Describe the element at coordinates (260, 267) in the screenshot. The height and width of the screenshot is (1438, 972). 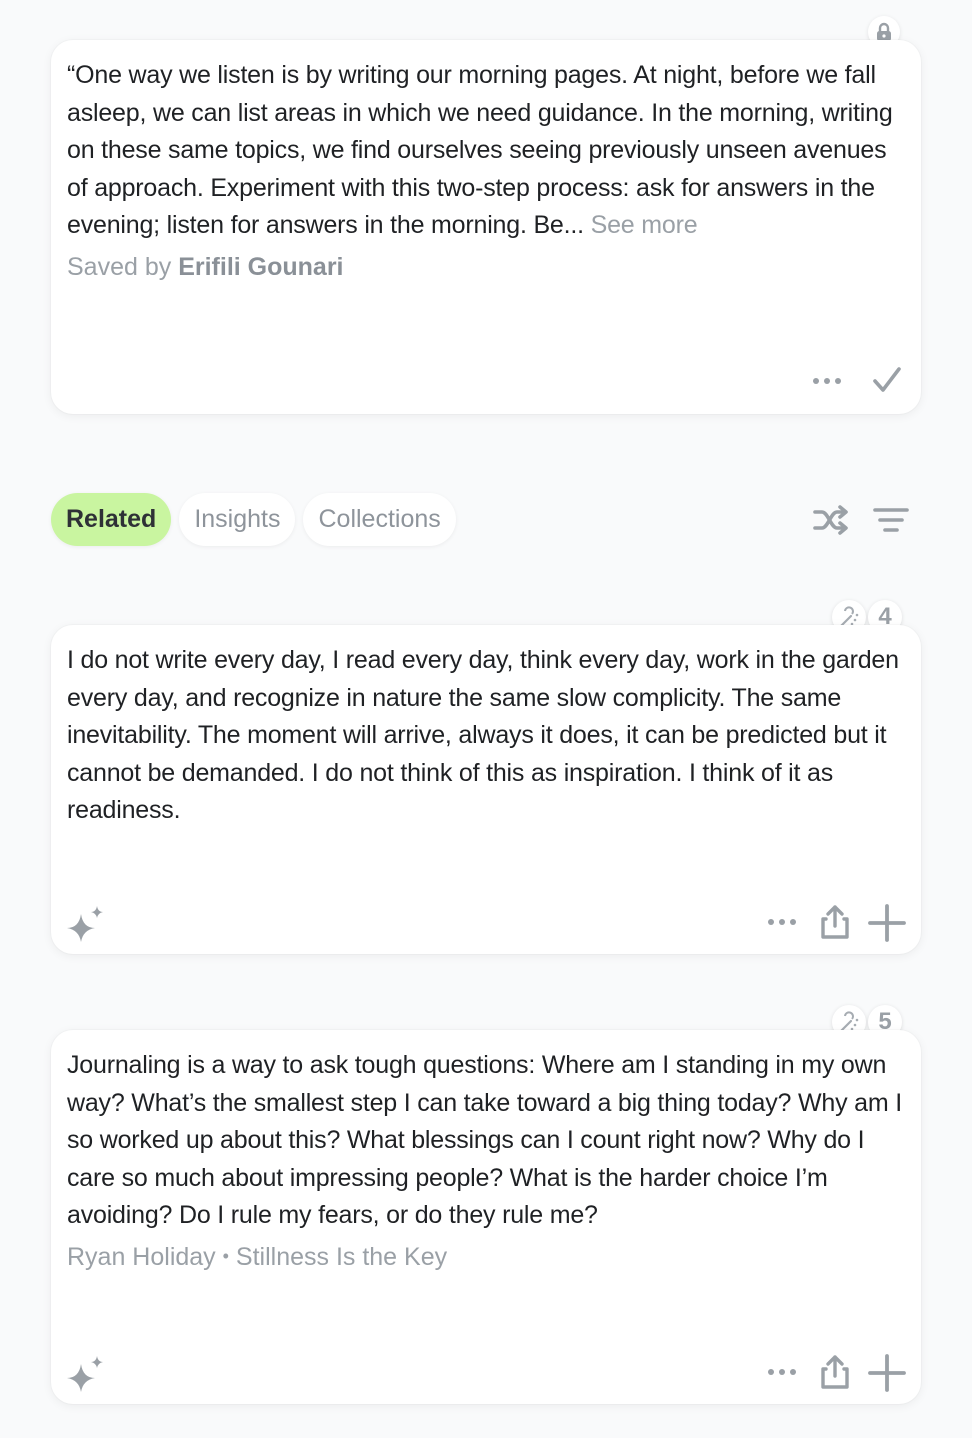
I see `saved-by-name: Erifili Gounari` at that location.